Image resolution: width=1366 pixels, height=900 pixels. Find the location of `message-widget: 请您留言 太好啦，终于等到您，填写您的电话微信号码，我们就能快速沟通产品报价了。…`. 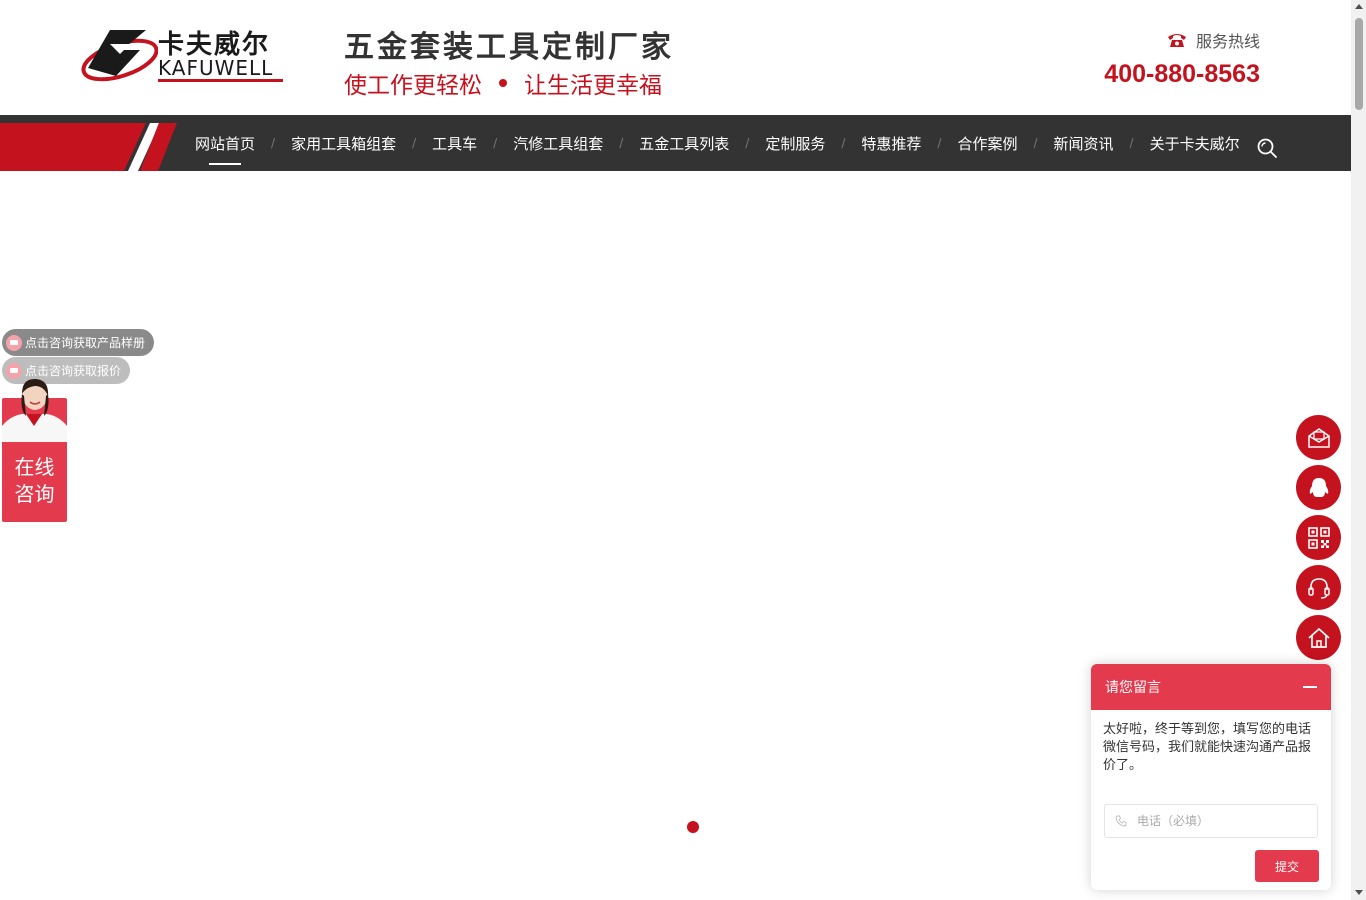

message-widget: 请您留言 太好啦，终于等到您，填写您的电话微信号码，我们就能快速沟通产品报价了。… is located at coordinates (1211, 777).